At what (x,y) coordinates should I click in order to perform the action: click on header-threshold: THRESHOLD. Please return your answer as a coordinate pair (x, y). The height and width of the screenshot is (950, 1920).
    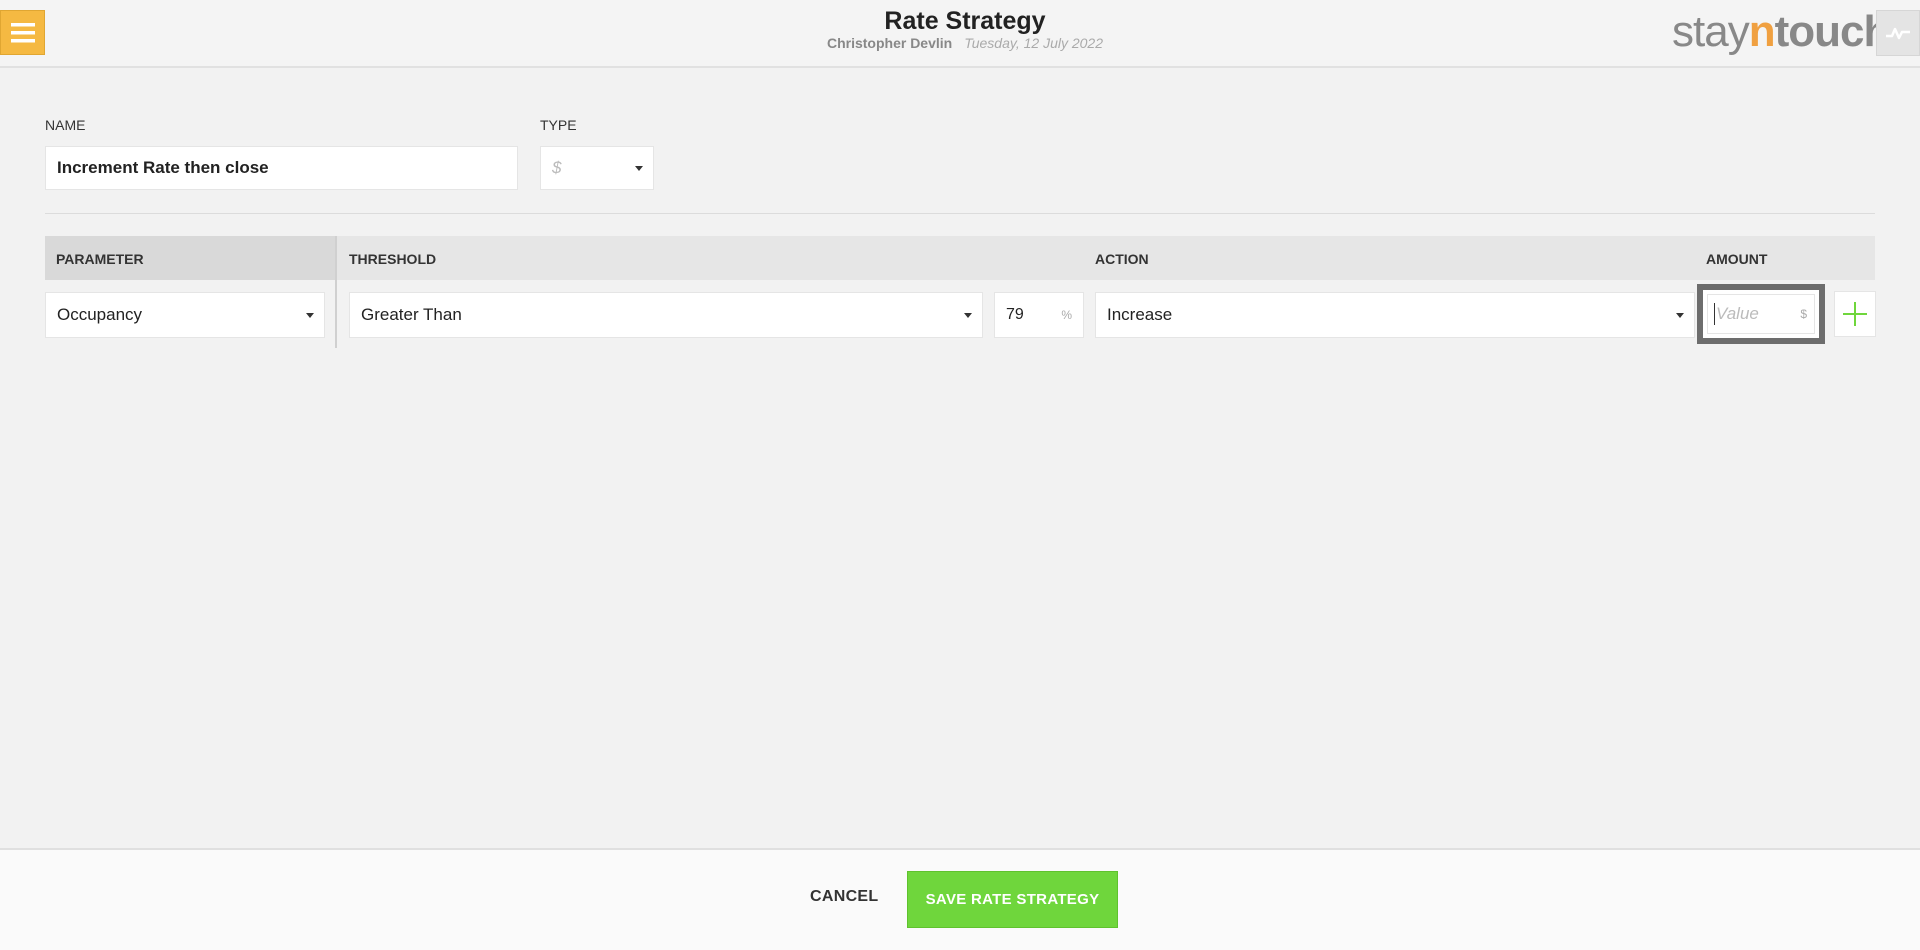
    Looking at the image, I should click on (393, 259).